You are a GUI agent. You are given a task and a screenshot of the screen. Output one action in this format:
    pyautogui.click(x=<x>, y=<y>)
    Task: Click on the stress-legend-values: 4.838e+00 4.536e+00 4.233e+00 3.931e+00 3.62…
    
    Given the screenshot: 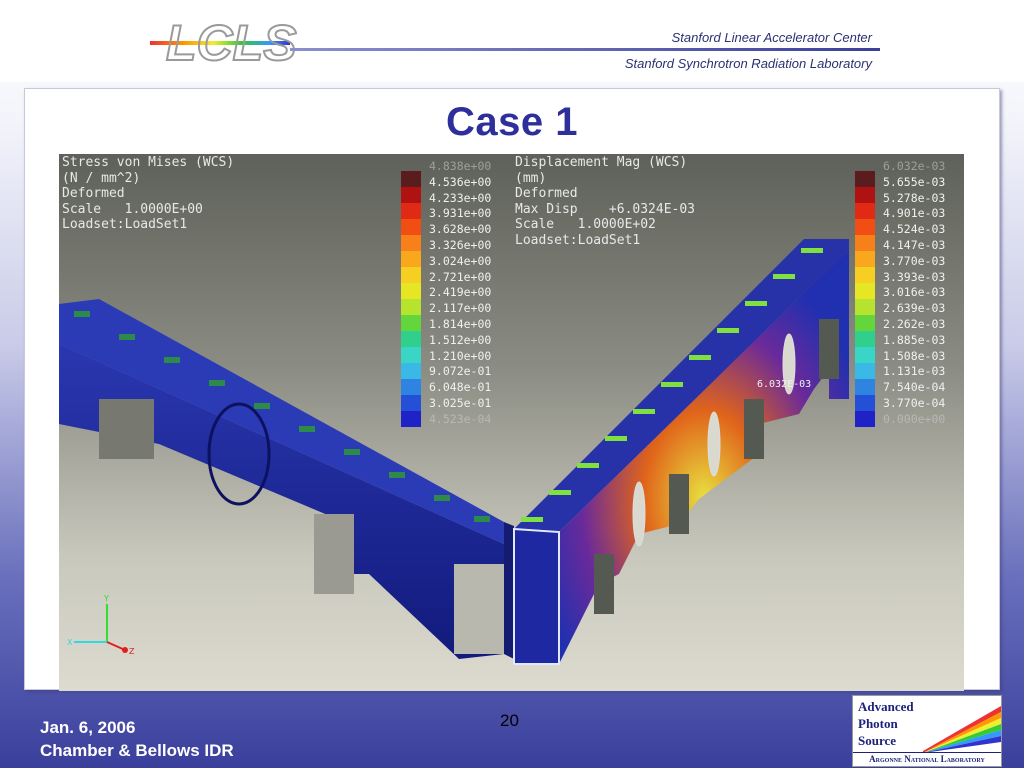 What is the action you would take?
    pyautogui.click(x=460, y=293)
    